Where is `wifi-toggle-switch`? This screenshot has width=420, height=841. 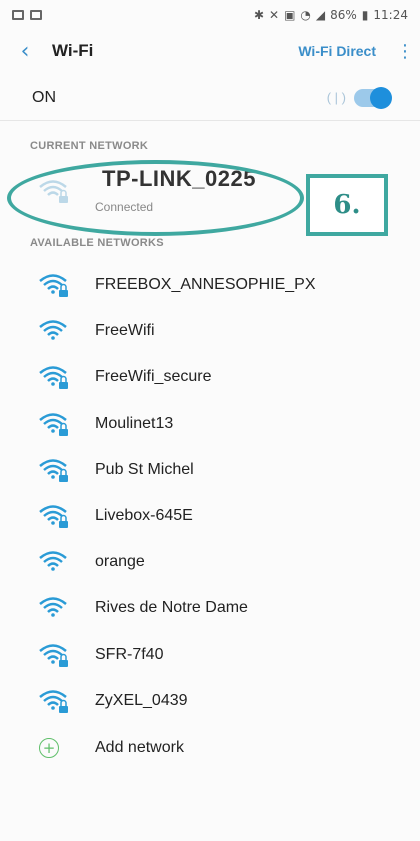
wifi-toggle-switch is located at coordinates (373, 97).